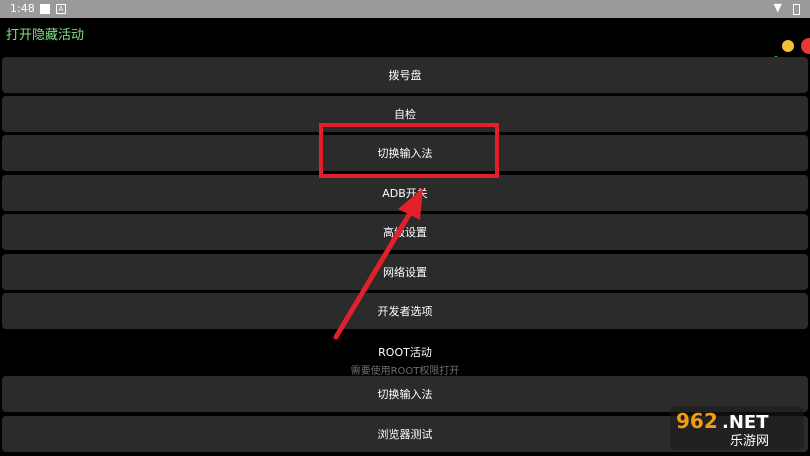 This screenshot has width=810, height=456. What do you see at coordinates (777, 7) in the screenshot?
I see `wifi-icon: ▼` at bounding box center [777, 7].